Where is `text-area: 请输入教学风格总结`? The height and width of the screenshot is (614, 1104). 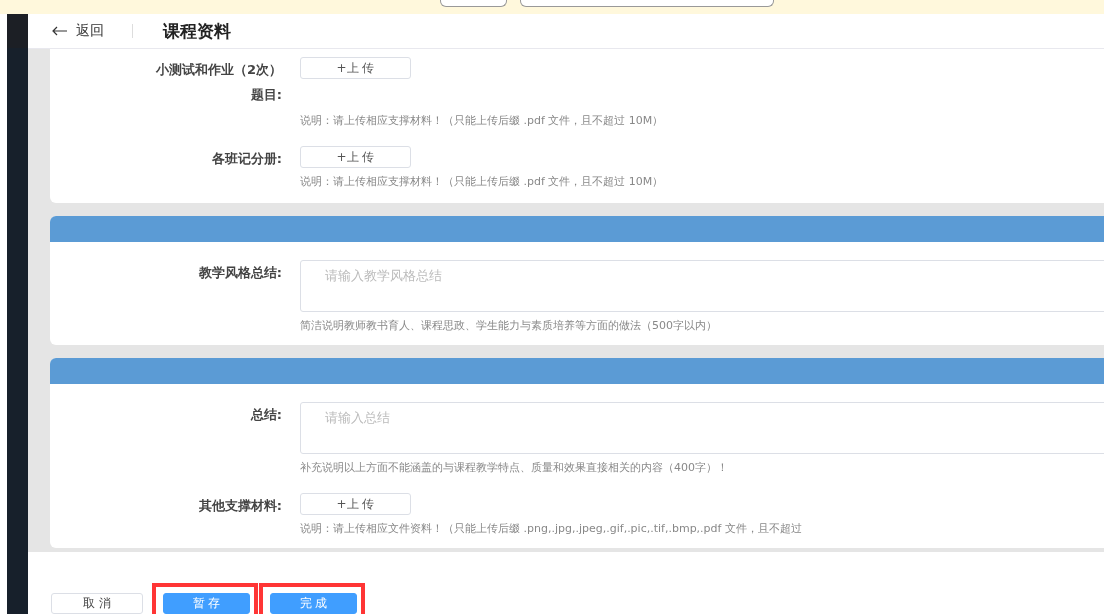 text-area: 请输入教学风格总结 is located at coordinates (702, 286).